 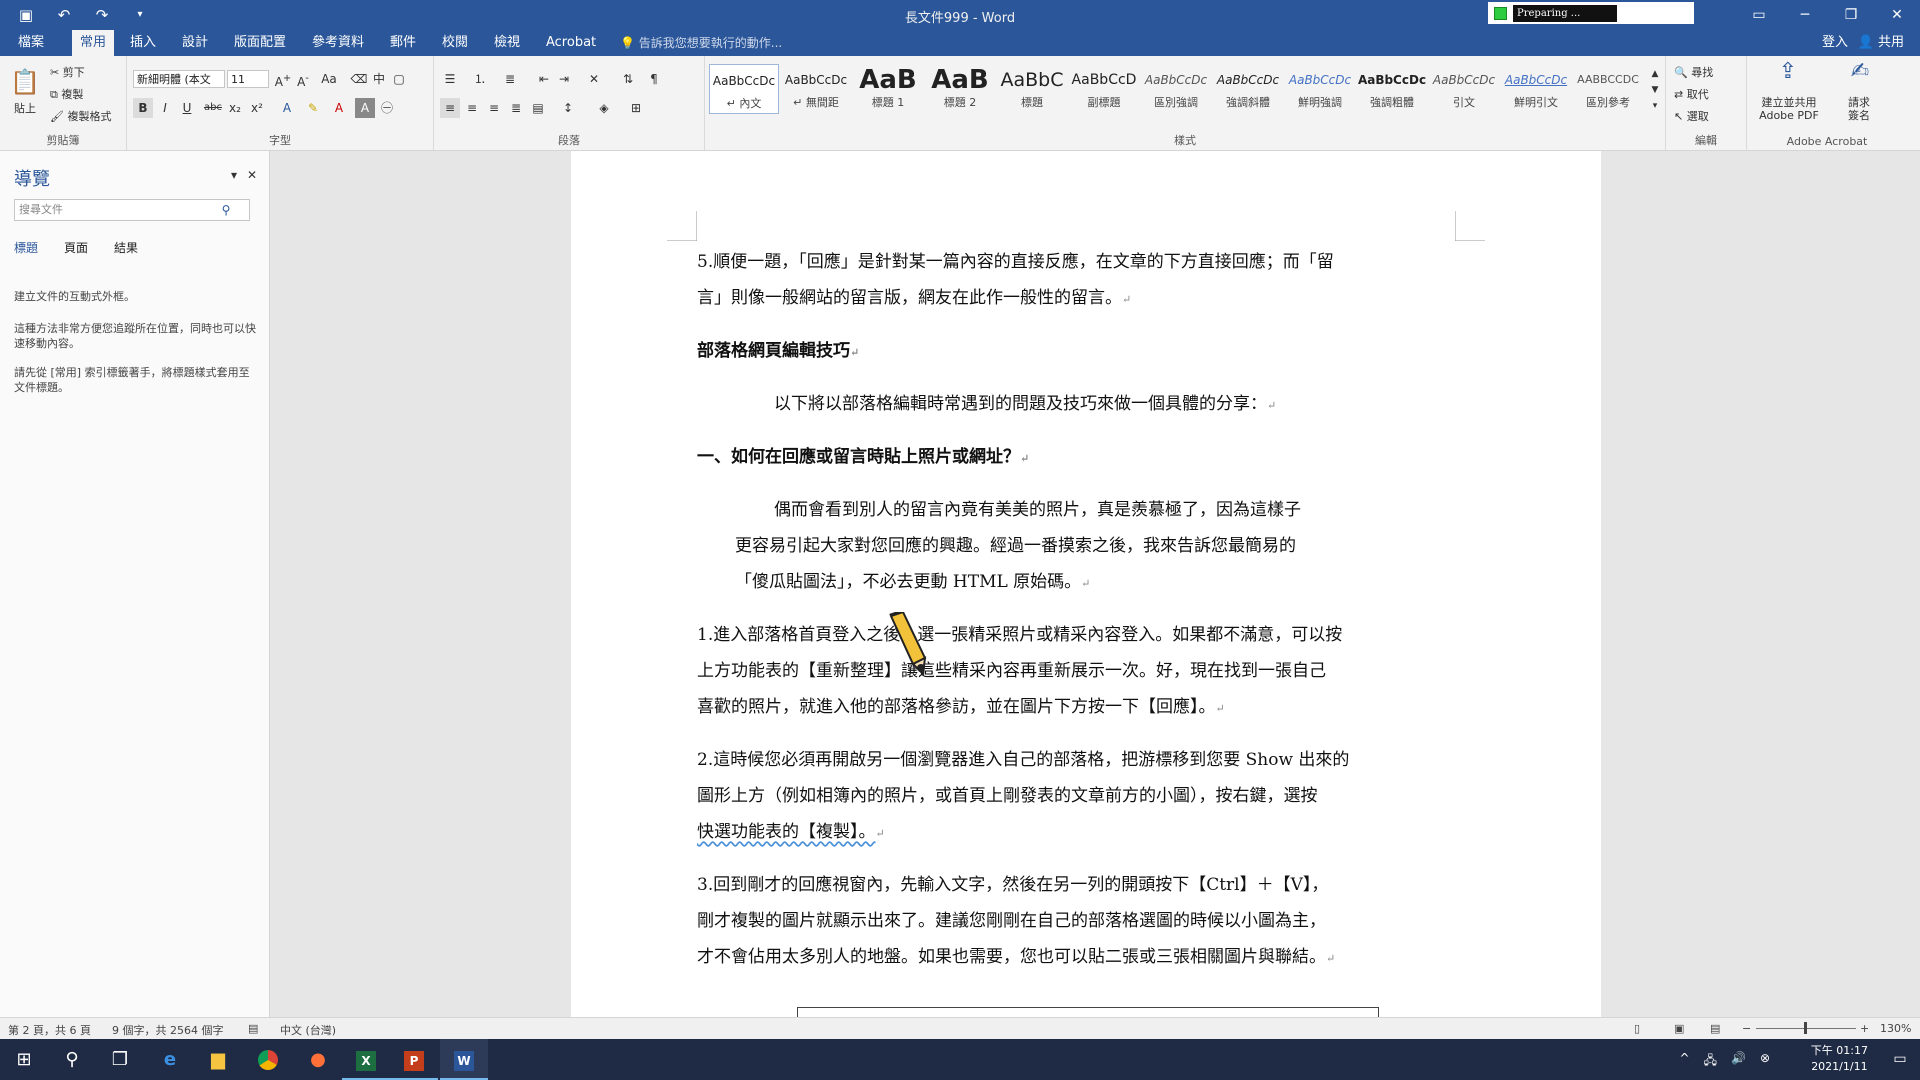 What do you see at coordinates (26, 247) in the screenshot?
I see `nav-tab-headings: 標題` at bounding box center [26, 247].